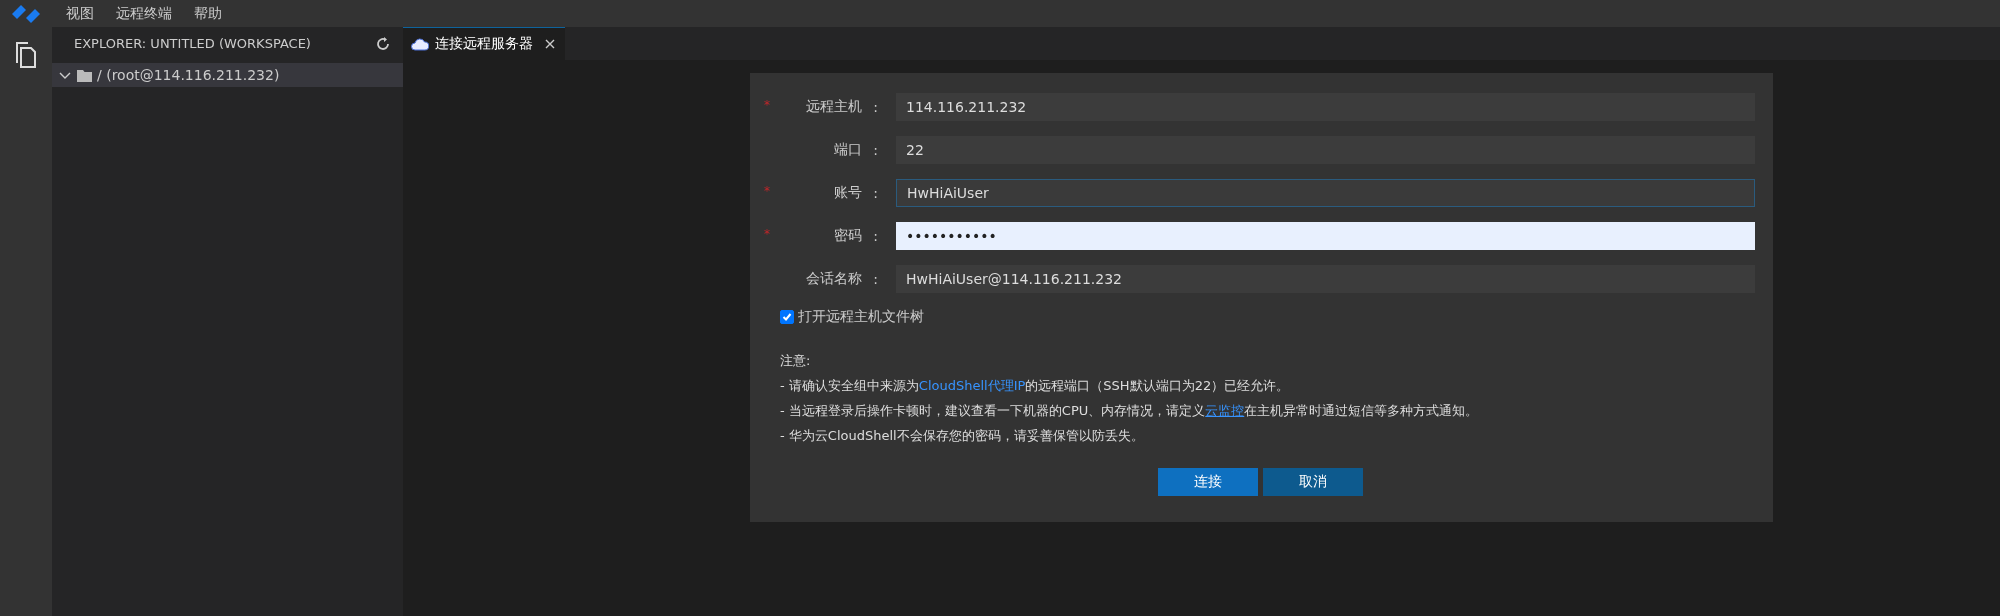 The width and height of the screenshot is (2000, 616). Describe the element at coordinates (84, 75) in the screenshot. I see `folder-icon` at that location.